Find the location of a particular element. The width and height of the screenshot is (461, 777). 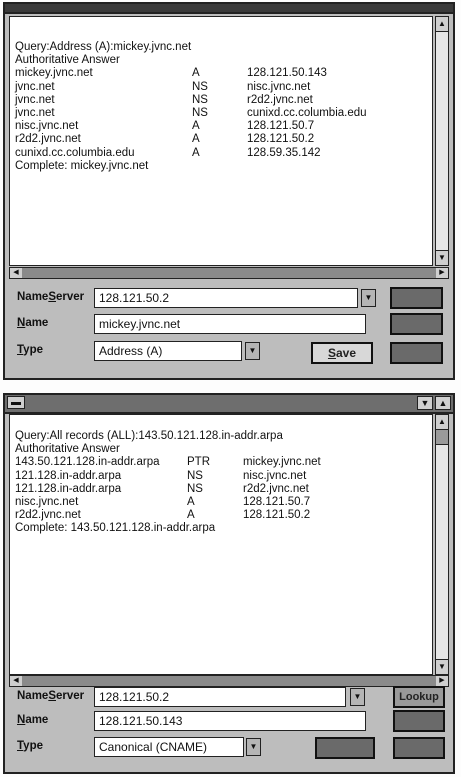

record-row: 121.128.in-addr.arpa NS r2d2.jvnc.net is located at coordinates (162, 488).